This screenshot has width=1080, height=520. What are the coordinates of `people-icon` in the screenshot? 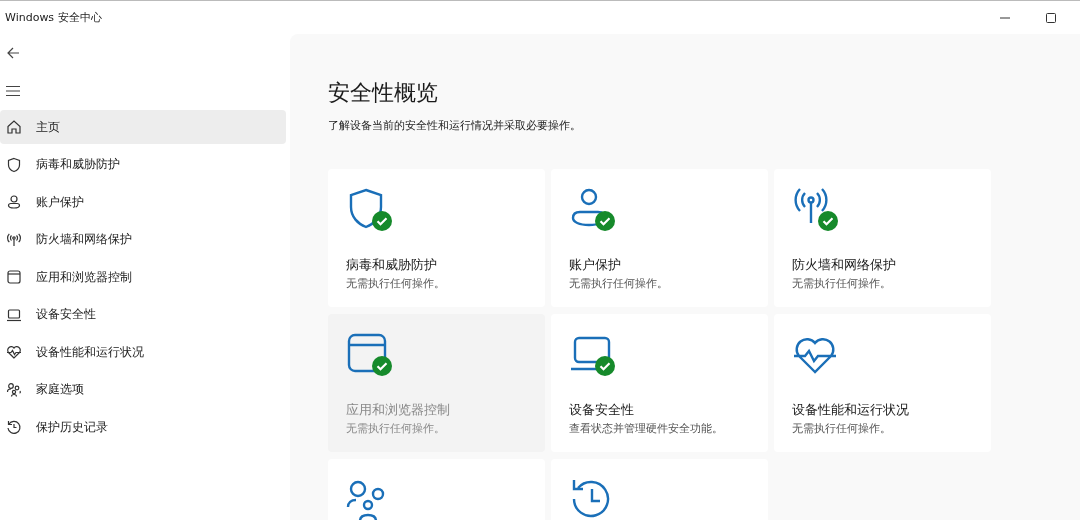 It's located at (14, 389).